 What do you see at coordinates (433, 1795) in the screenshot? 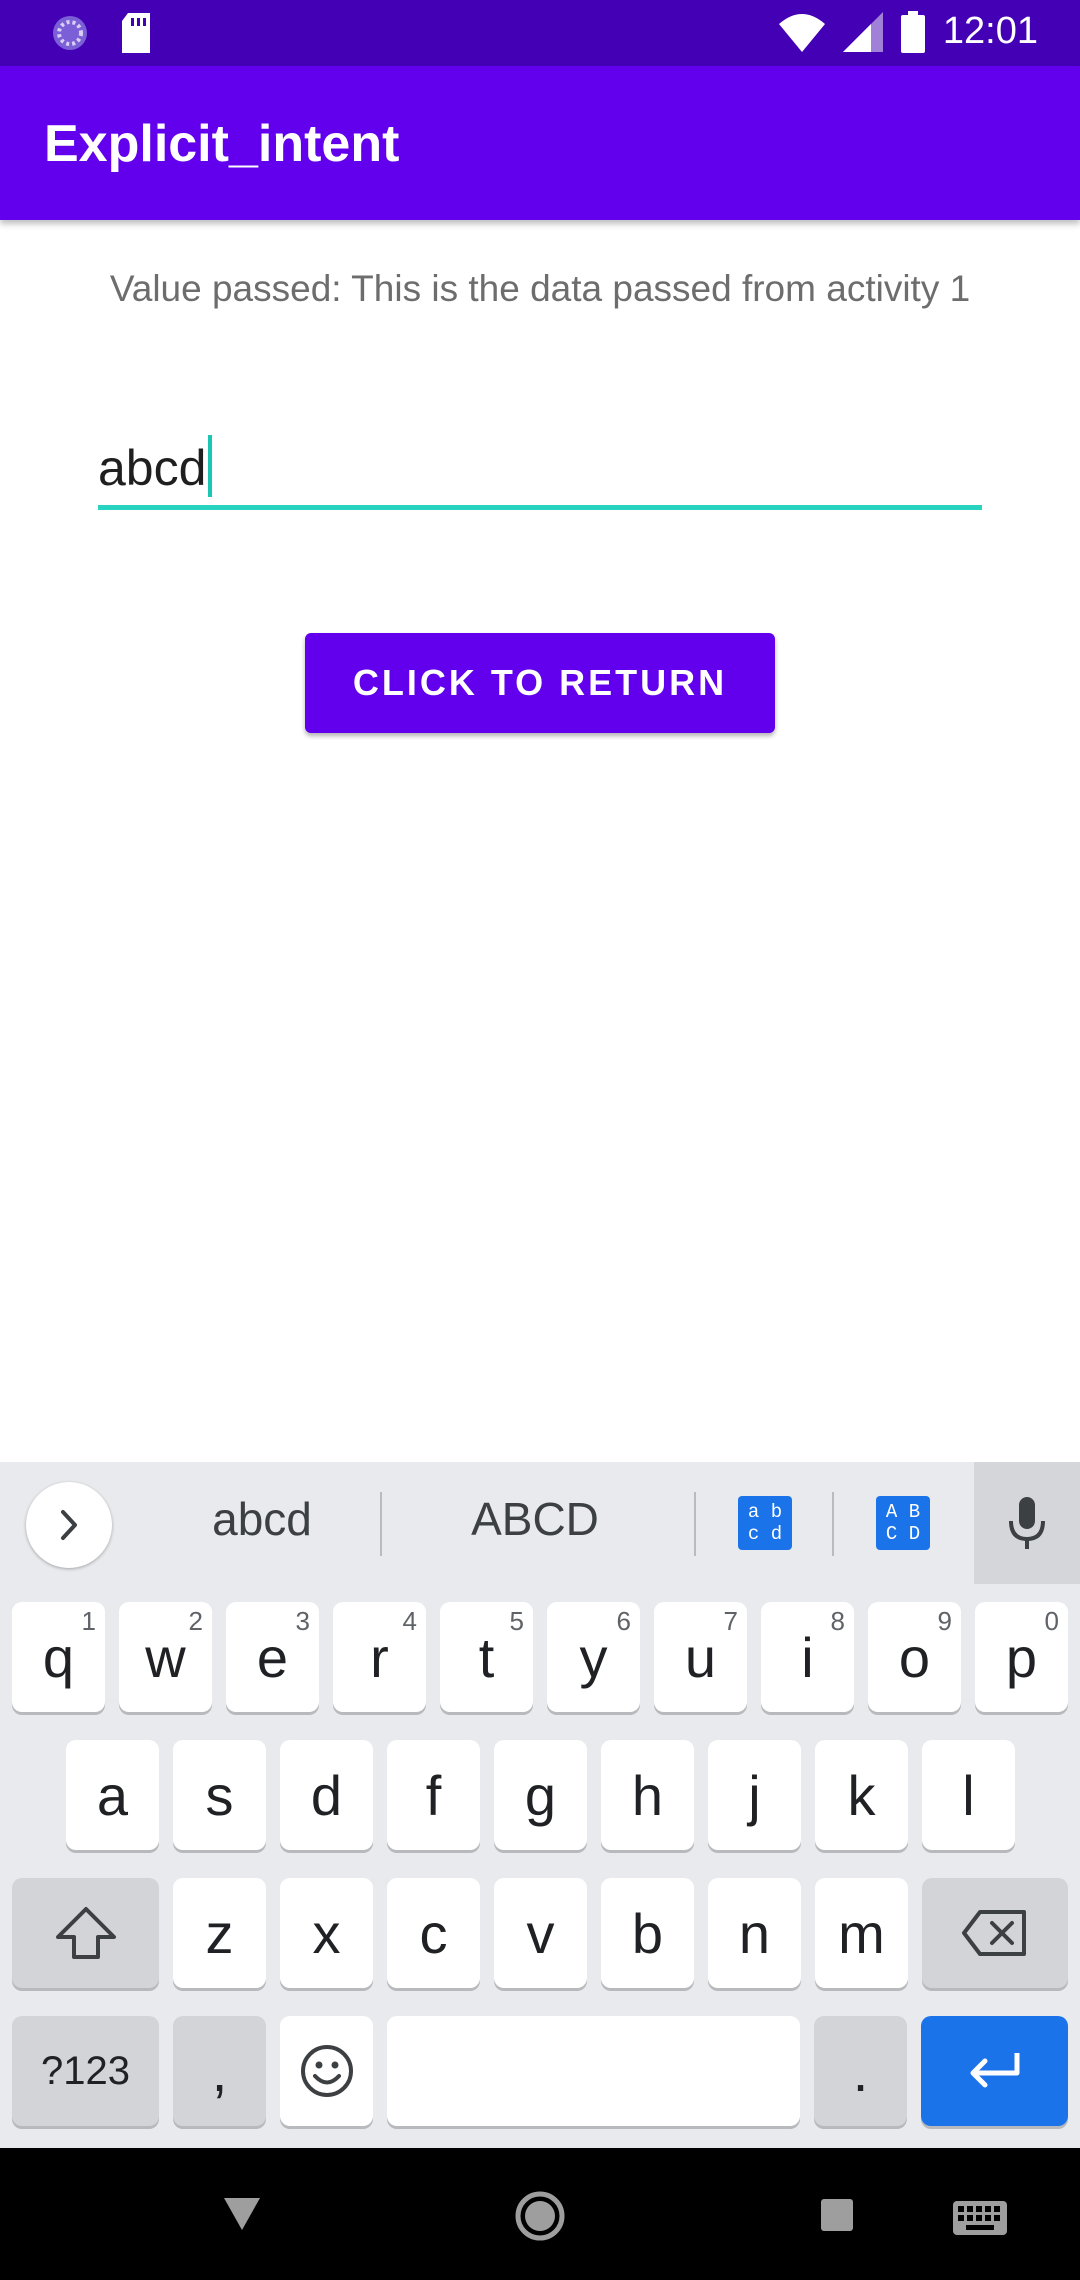
I see `key-f: f` at bounding box center [433, 1795].